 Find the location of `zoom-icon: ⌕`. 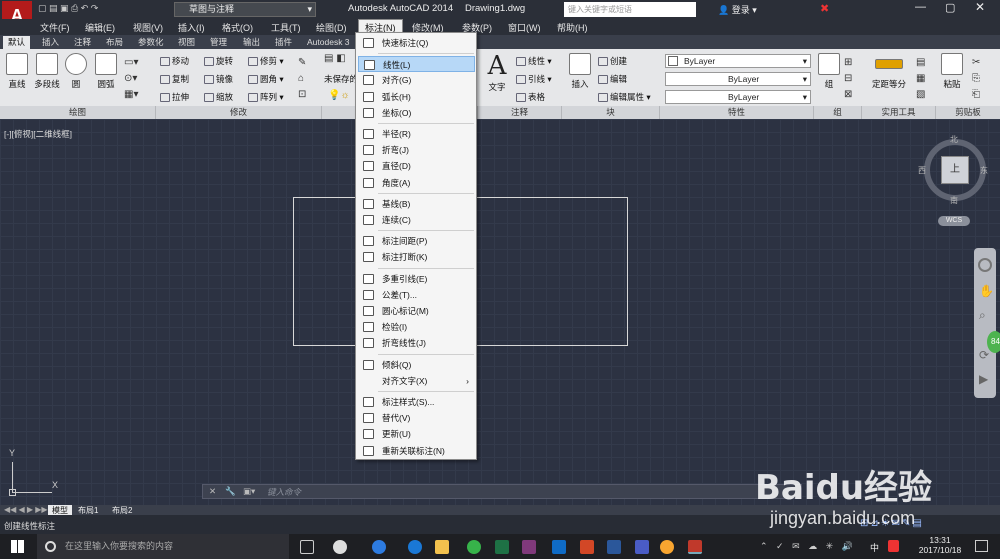

zoom-icon: ⌕ is located at coordinates (982, 315).